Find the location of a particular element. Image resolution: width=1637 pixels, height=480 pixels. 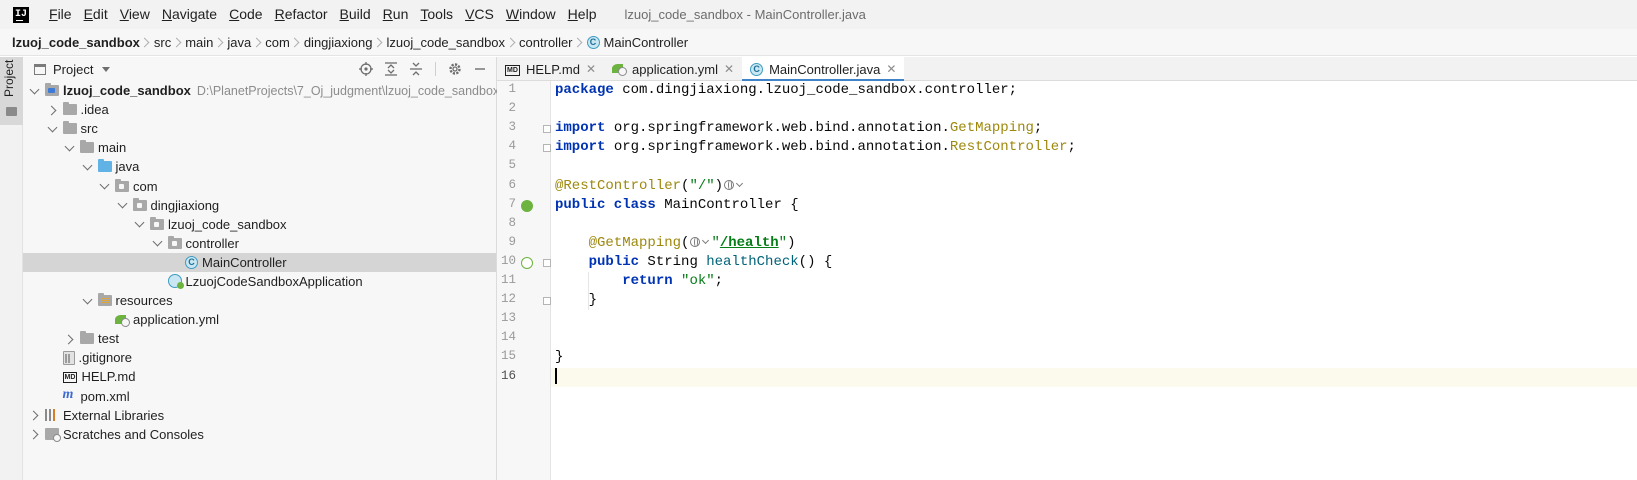

tree-item: java is located at coordinates (259, 166).